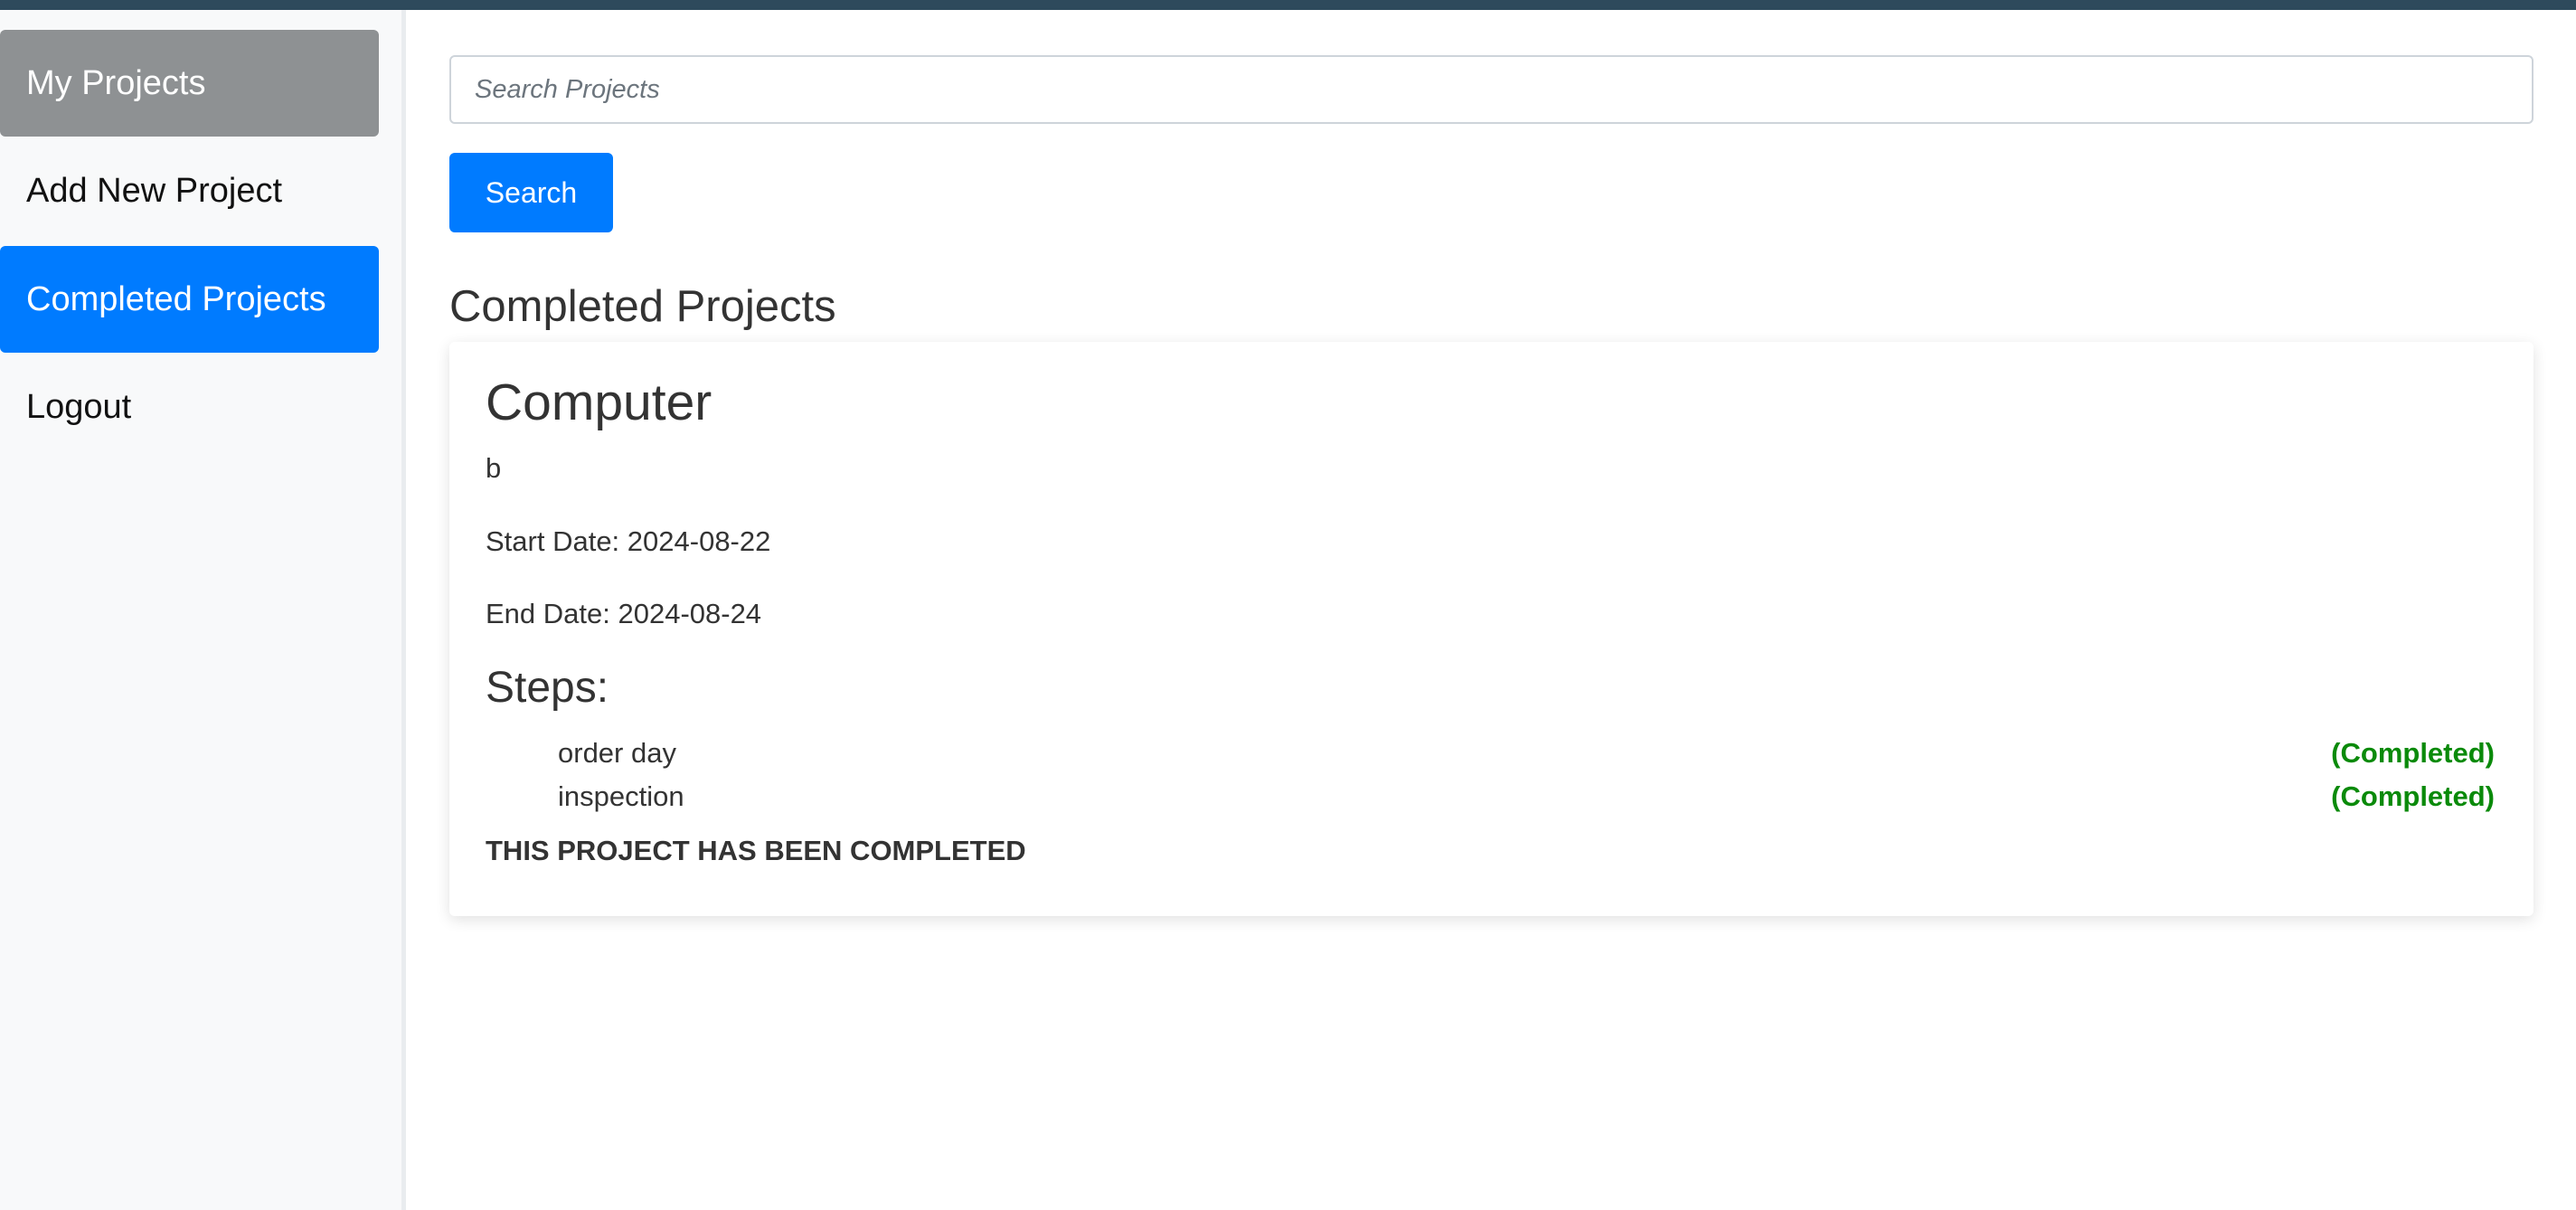 The width and height of the screenshot is (2576, 1210). Describe the element at coordinates (624, 613) in the screenshot. I see `project-end-date: End Date: 2024-08-24` at that location.